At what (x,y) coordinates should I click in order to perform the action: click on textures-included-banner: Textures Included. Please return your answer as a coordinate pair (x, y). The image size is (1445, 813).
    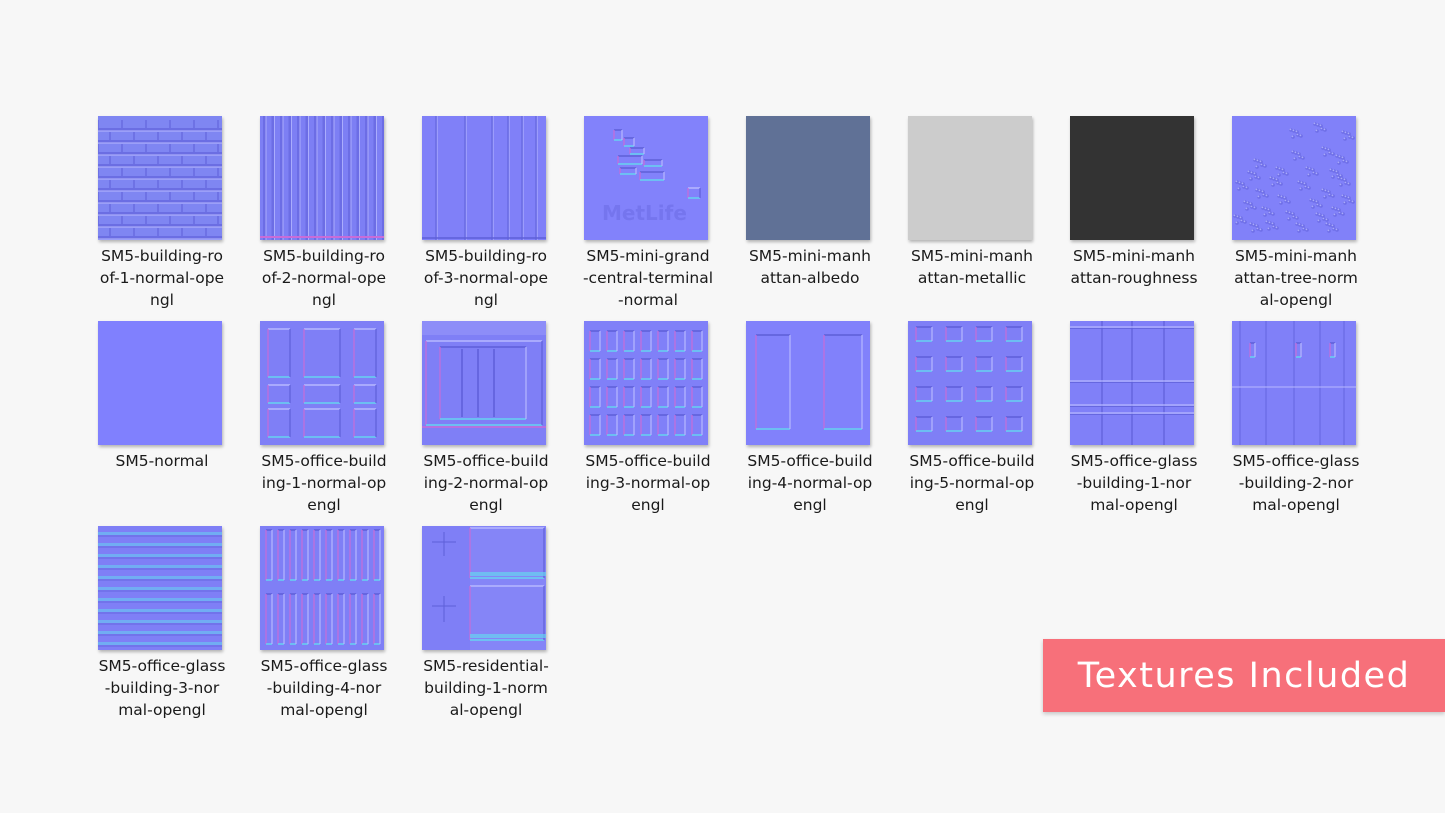
    Looking at the image, I should click on (1244, 675).